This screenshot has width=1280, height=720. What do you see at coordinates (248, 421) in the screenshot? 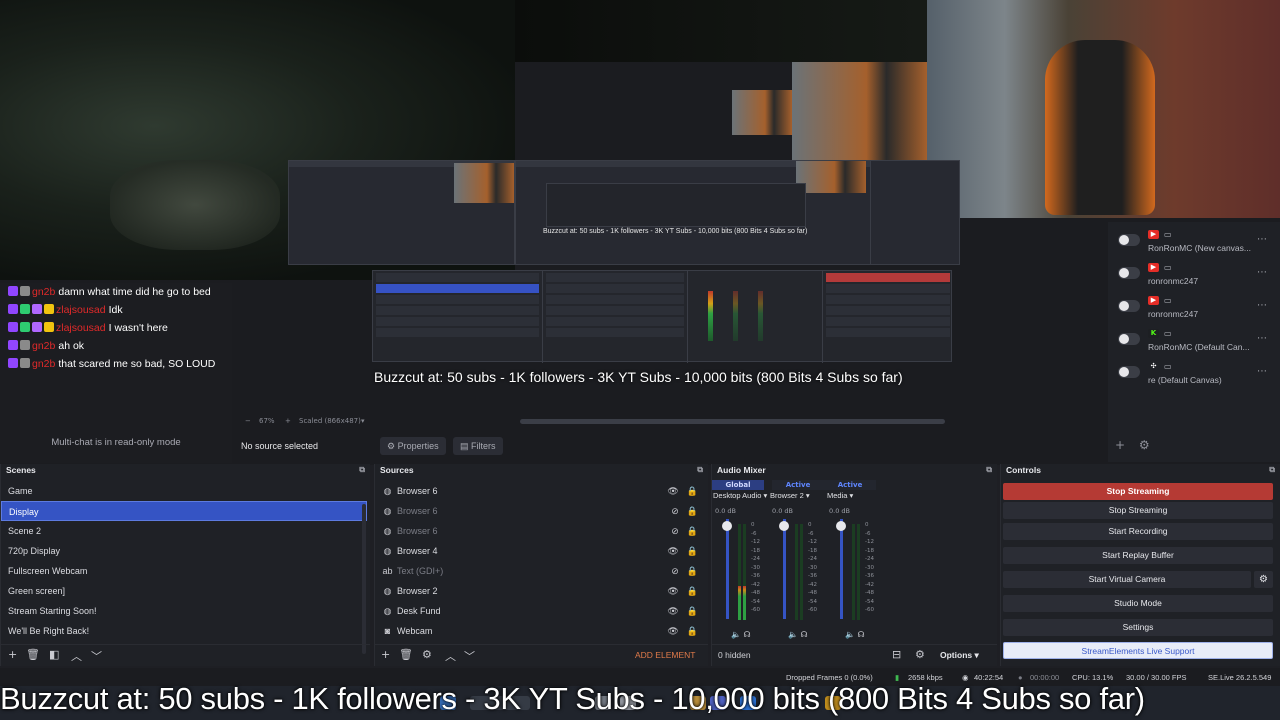
I see `zoom-out-icon: −` at bounding box center [248, 421].